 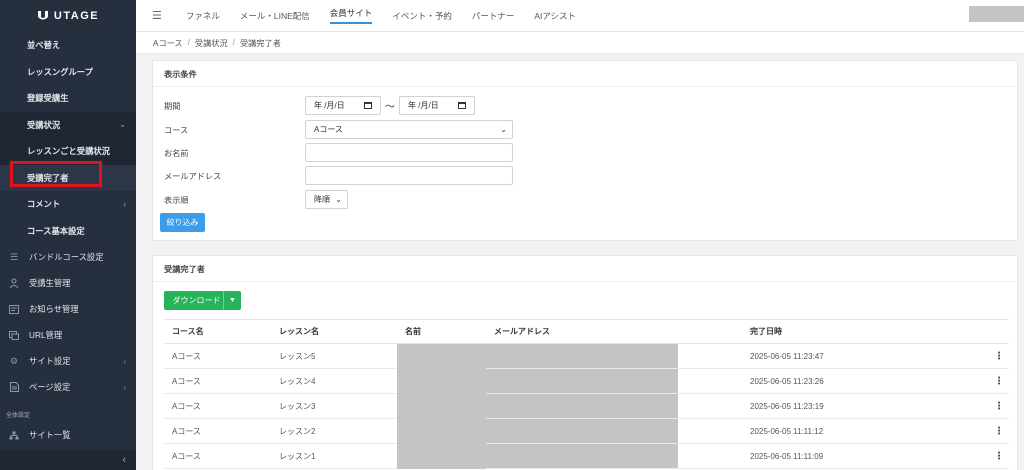 What do you see at coordinates (68, 231) in the screenshot?
I see `sidebar-item-course-settings: コース基本設定` at bounding box center [68, 231].